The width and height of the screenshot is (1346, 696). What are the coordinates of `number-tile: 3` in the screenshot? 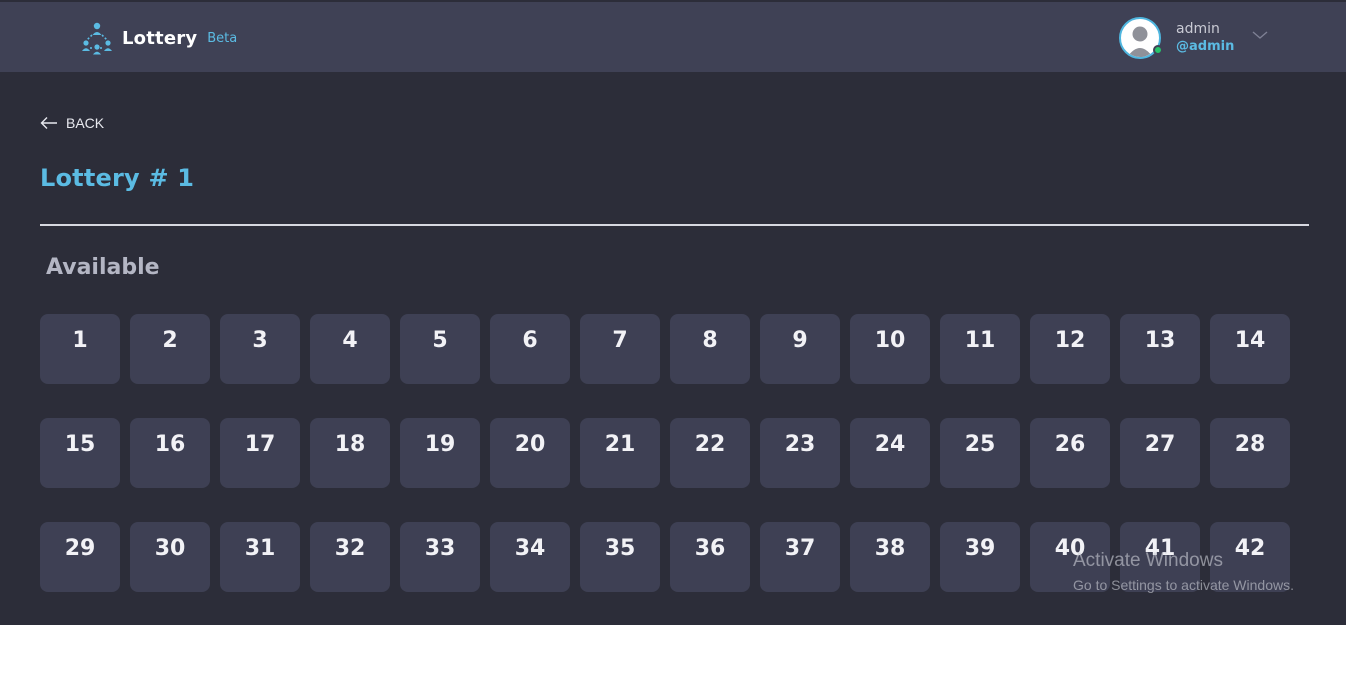 It's located at (260, 349).